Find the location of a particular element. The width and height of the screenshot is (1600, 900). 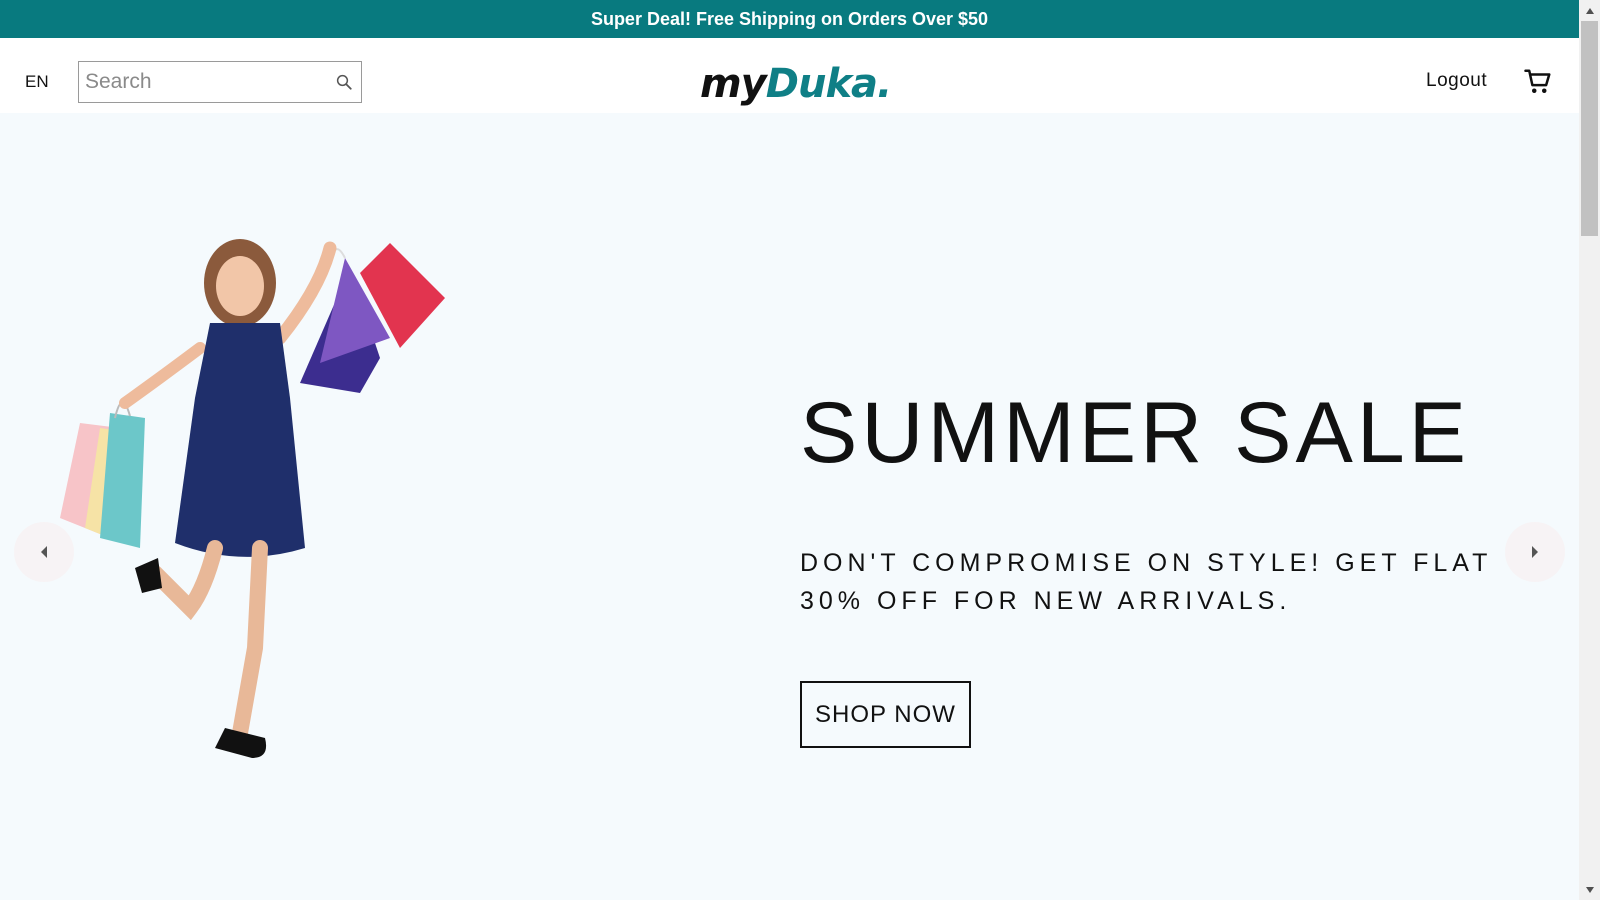

site-logo: myDuka. is located at coordinates (796, 84).